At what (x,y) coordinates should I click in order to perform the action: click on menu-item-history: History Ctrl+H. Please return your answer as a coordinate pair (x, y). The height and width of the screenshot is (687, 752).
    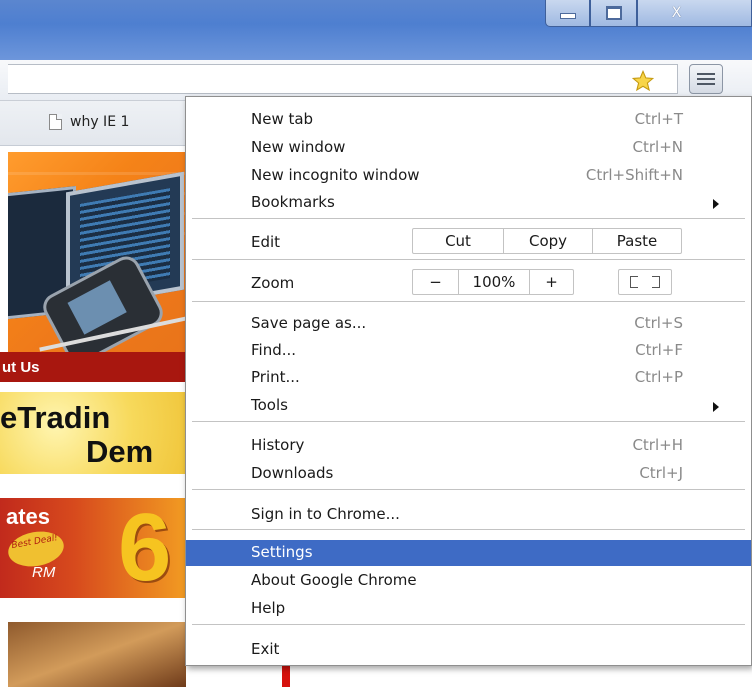
    Looking at the image, I should click on (468, 446).